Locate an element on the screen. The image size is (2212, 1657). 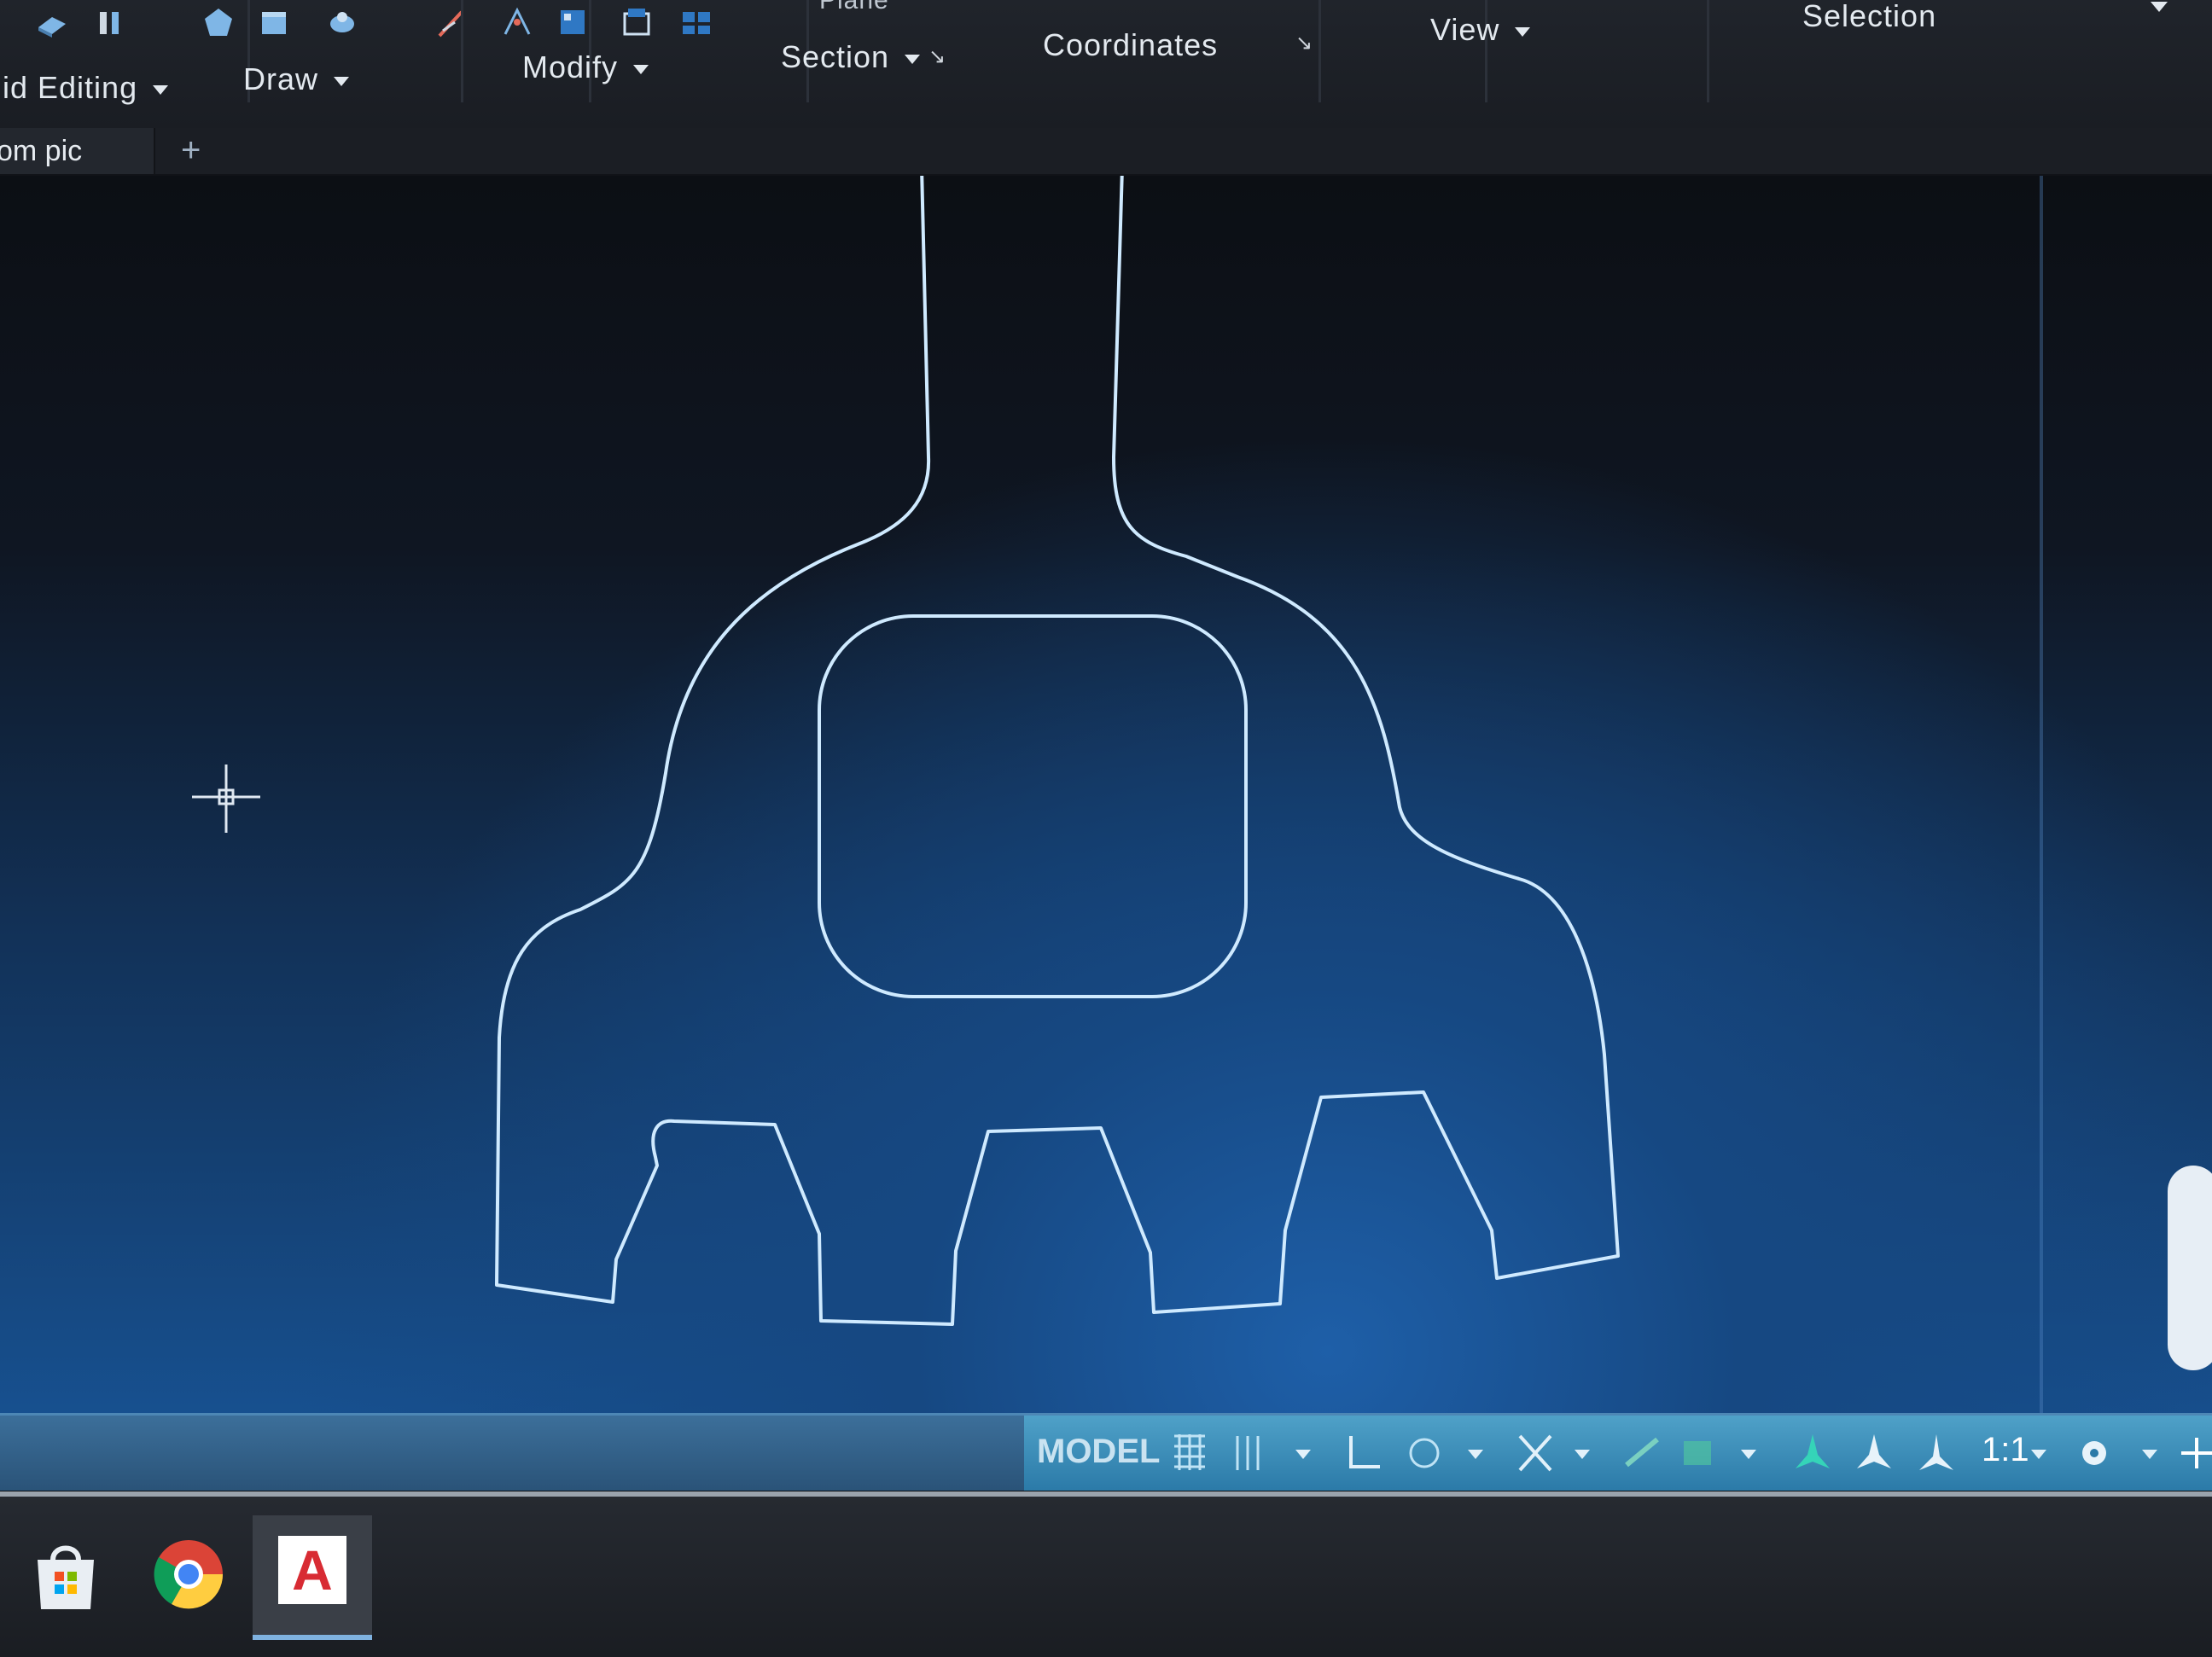
polygon-icon is located at coordinates (218, 22).